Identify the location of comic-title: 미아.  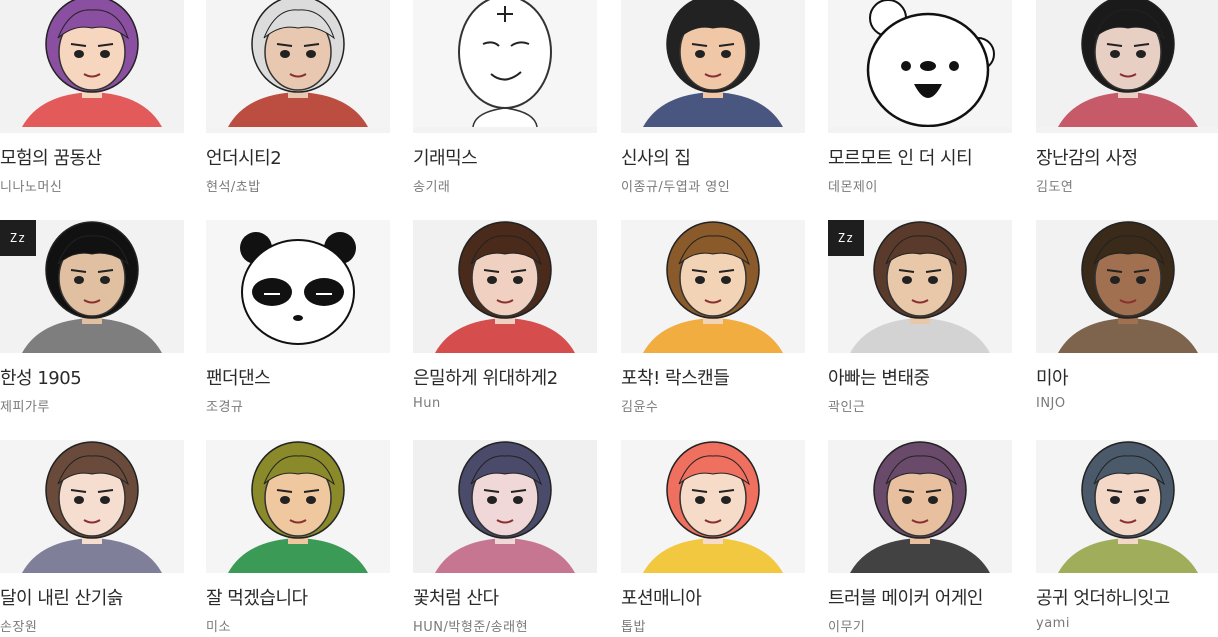
(1127, 377).